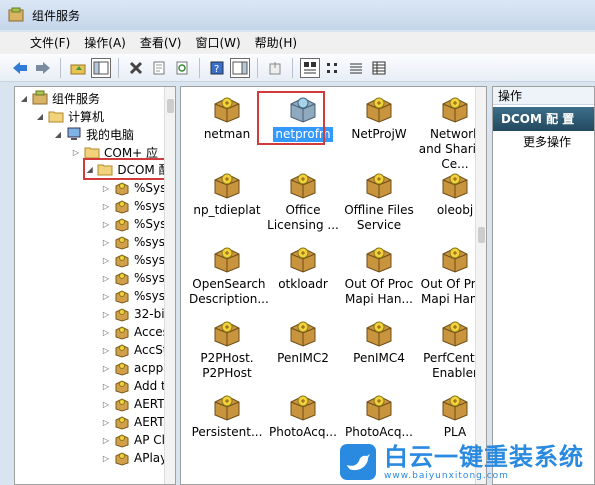 This screenshot has width=595, height=485. Describe the element at coordinates (59, 98) in the screenshot. I see `tree-root: ◢ 组件服务` at that location.